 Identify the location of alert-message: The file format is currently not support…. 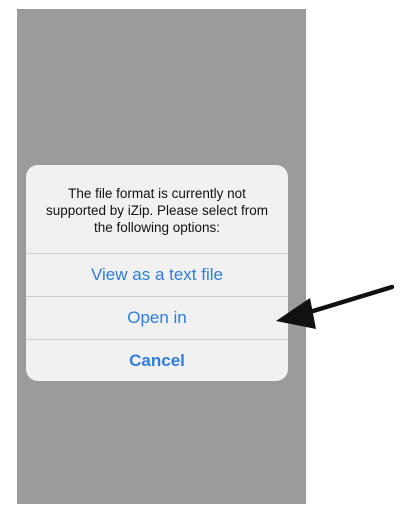
(157, 210).